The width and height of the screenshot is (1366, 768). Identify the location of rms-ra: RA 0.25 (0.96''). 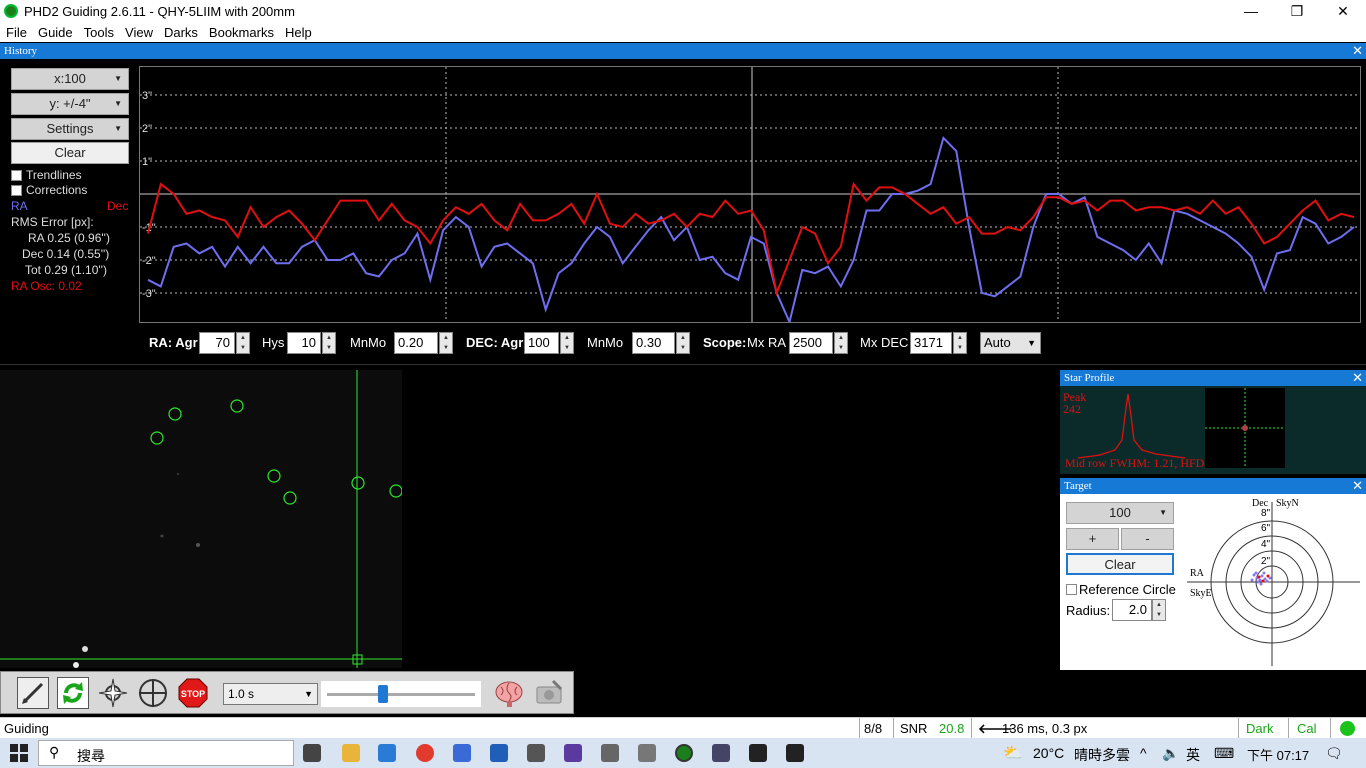
(69, 238).